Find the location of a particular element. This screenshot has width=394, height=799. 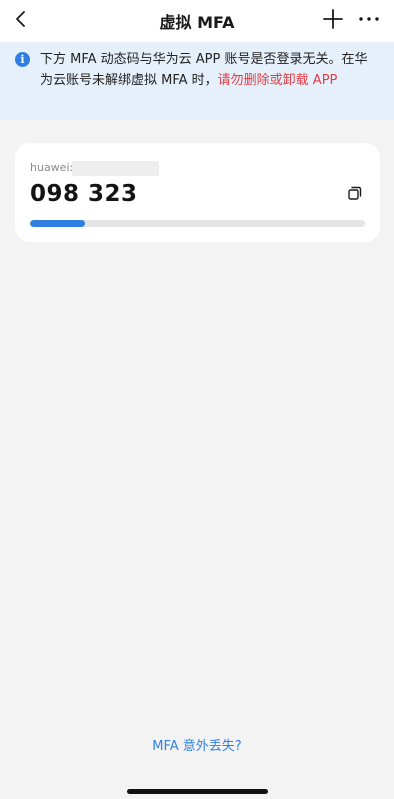

notice-warning: 请勿删除或卸载 APP is located at coordinates (277, 80).